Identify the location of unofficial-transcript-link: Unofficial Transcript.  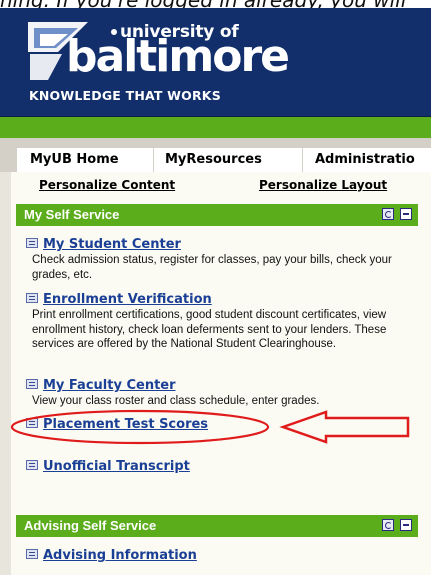
(228, 466).